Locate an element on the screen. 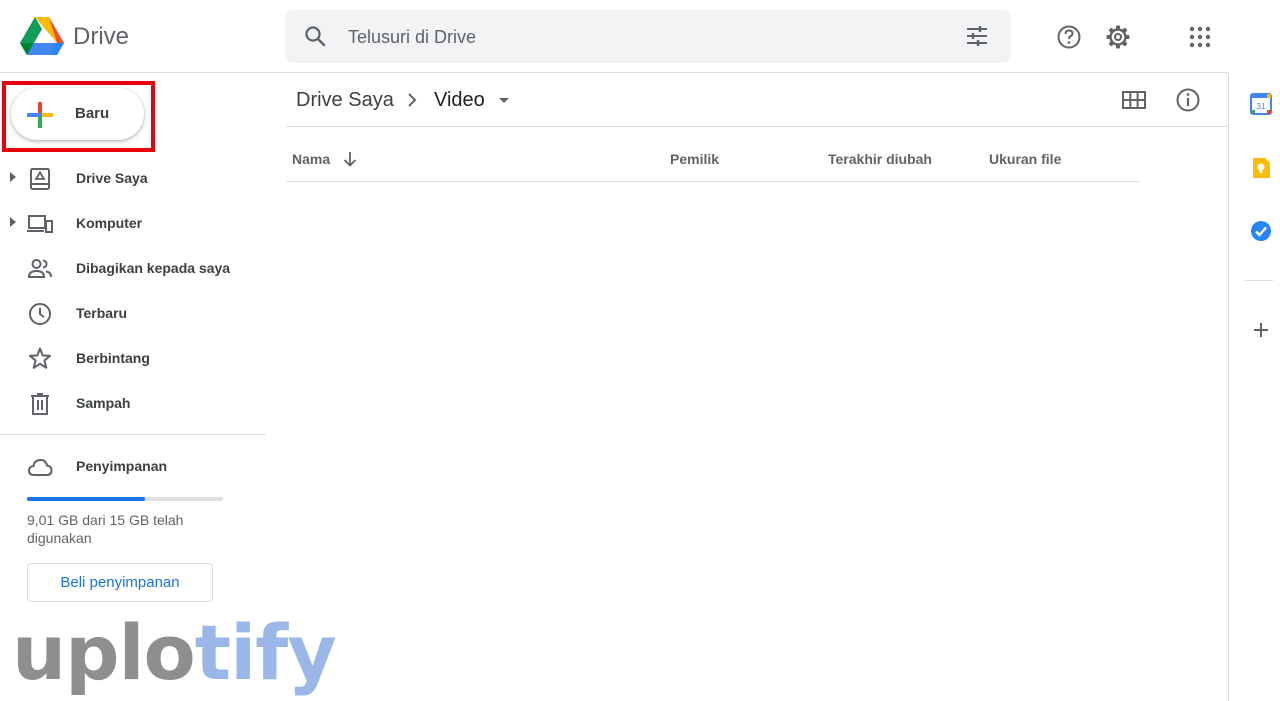  sidebar-item-storage: Penyimpanan is located at coordinates (133, 466).